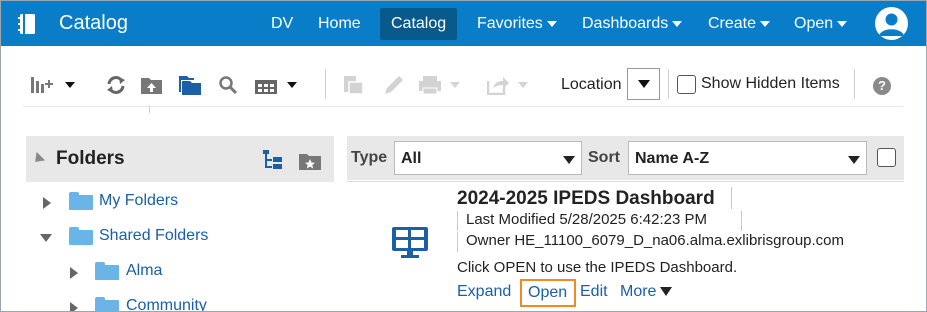  What do you see at coordinates (686, 84) in the screenshot?
I see `show-hidden-checkbox` at bounding box center [686, 84].